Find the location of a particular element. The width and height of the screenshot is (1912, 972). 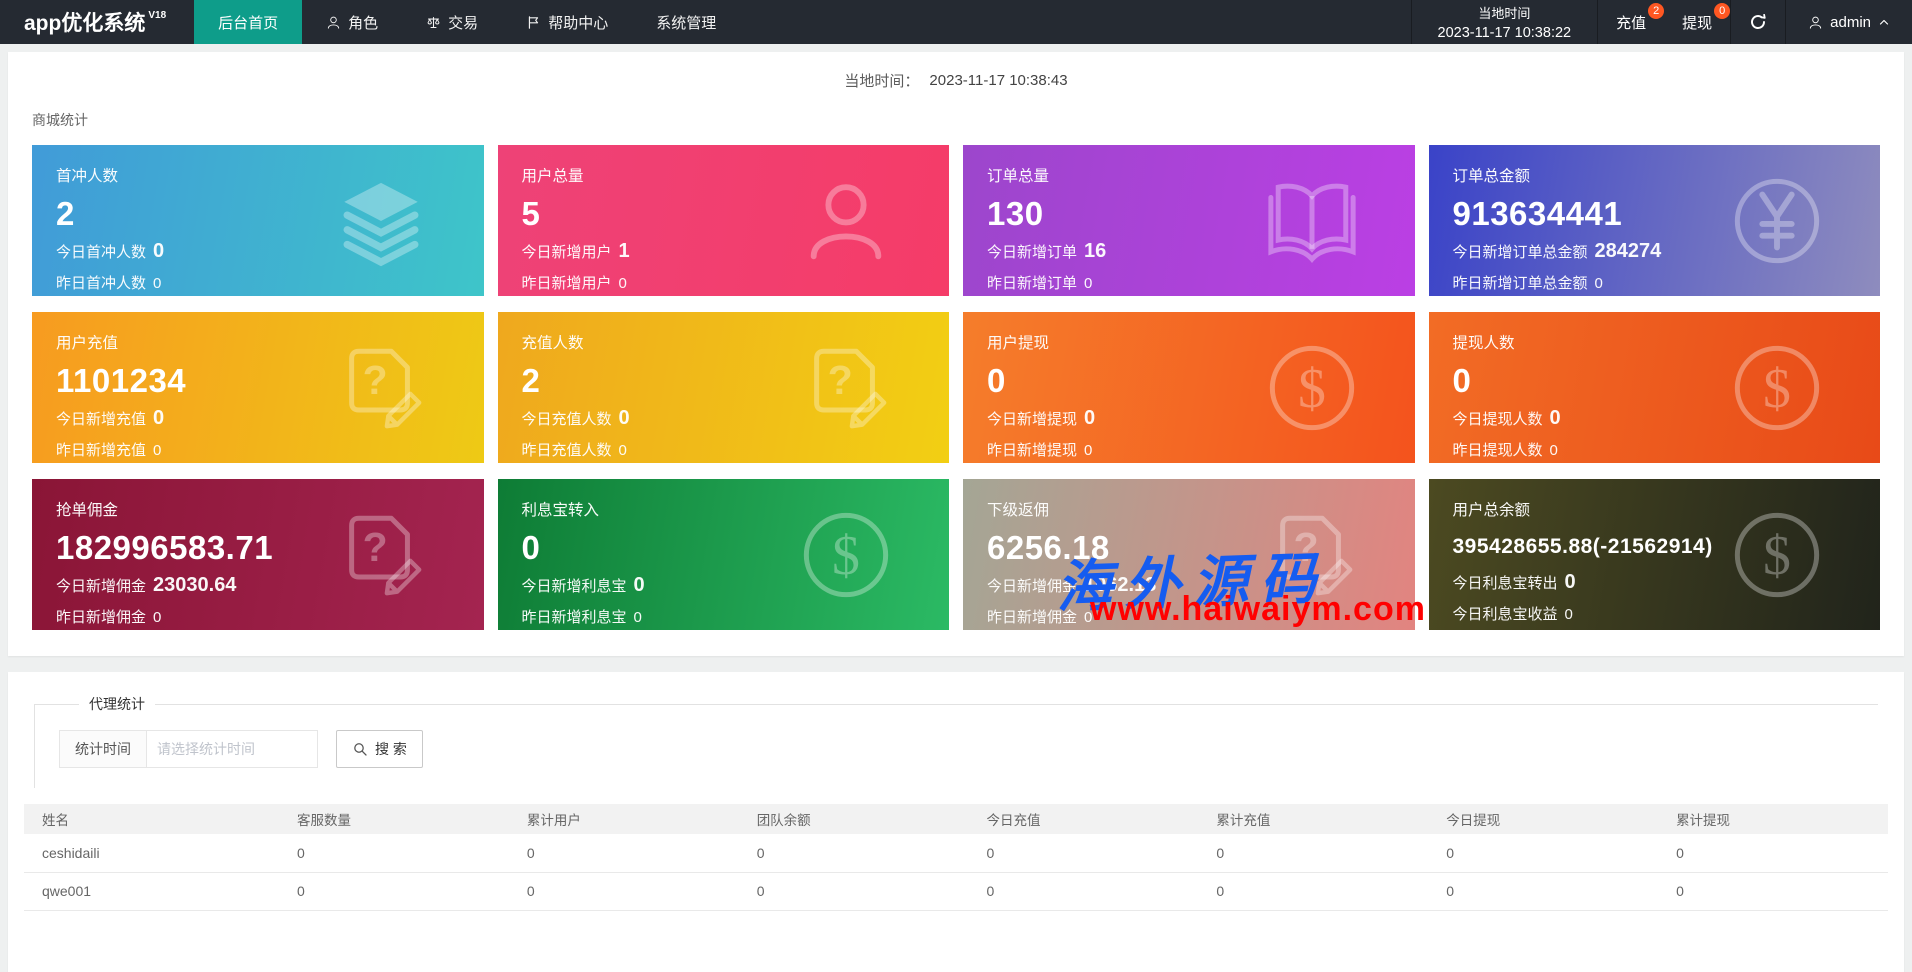

flag-icon is located at coordinates (533, 22).